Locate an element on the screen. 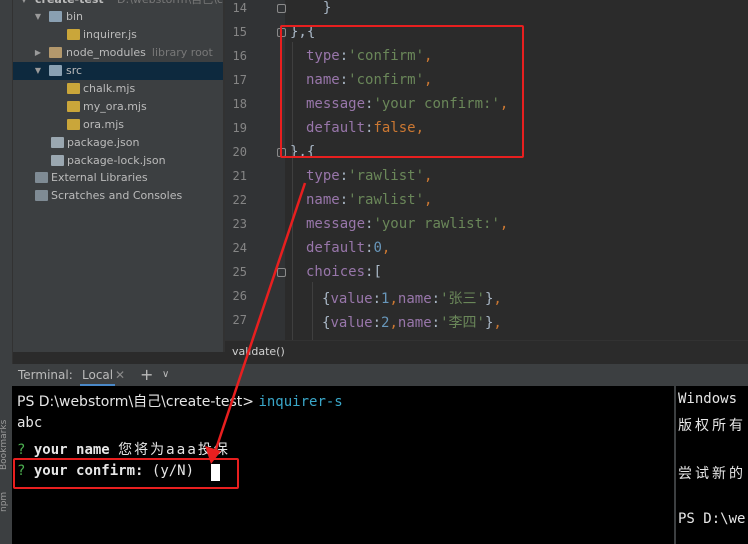 The image size is (748, 544). question-answer: 您将为aaa投保 is located at coordinates (174, 450).